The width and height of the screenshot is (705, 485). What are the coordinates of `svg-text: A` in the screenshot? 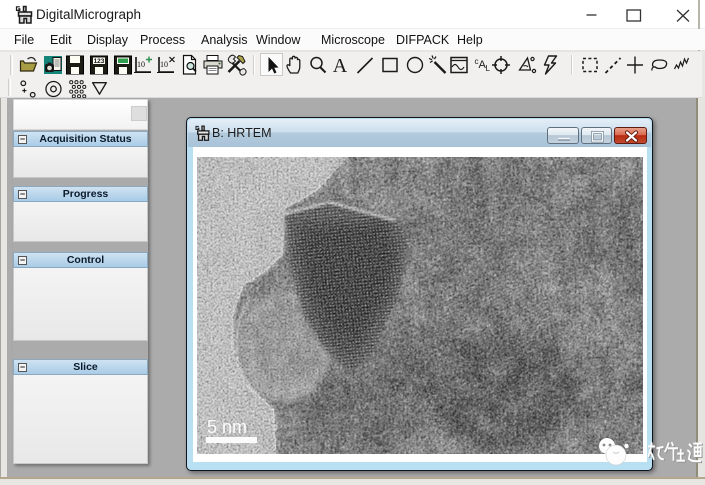 It's located at (340, 66).